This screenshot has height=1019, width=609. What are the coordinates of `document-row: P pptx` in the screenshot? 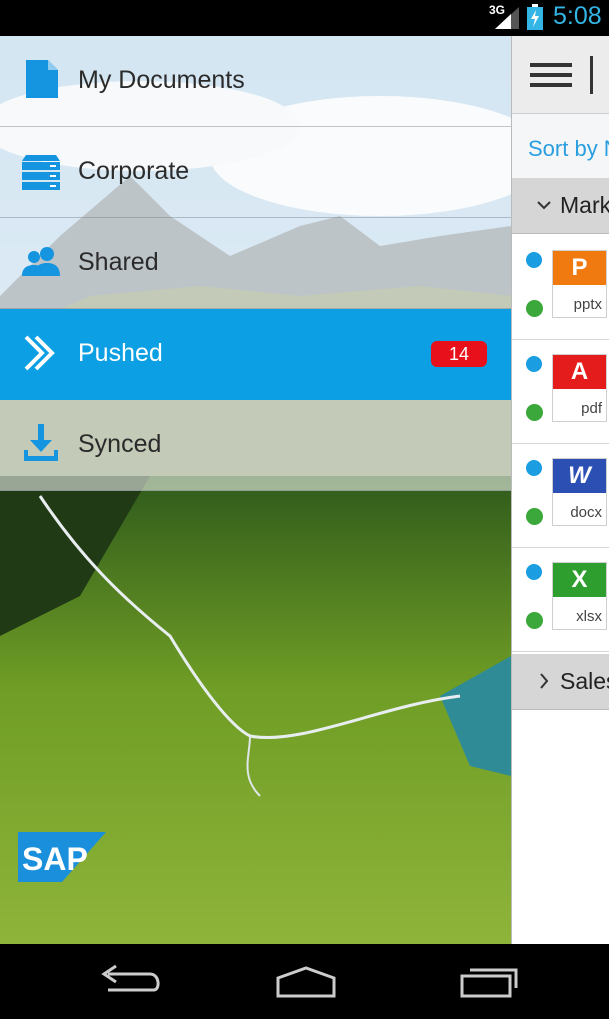 It's located at (560, 288).